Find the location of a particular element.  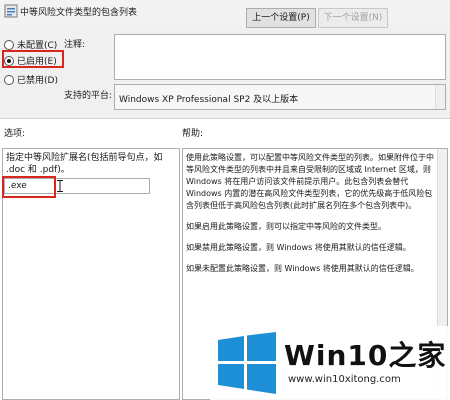

radio-enabled: 已启用(E) is located at coordinates (30, 60).